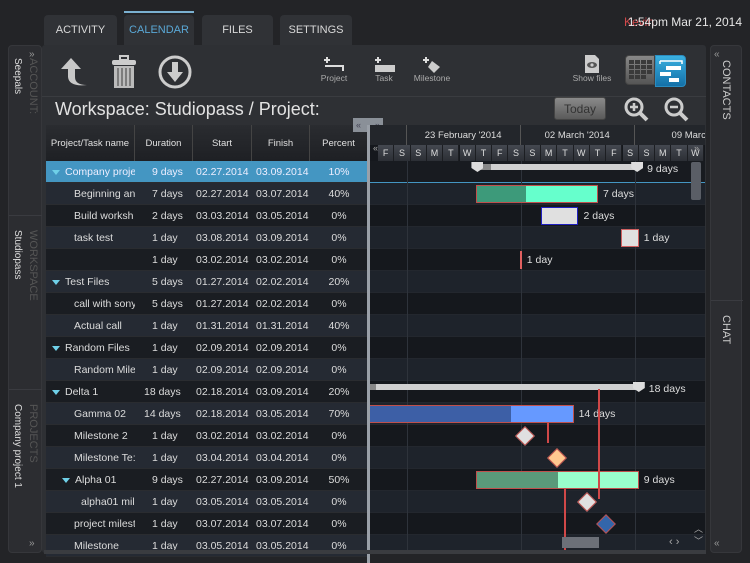 This screenshot has width=750, height=563. I want to click on task-duration: 7 days, so click(167, 194).